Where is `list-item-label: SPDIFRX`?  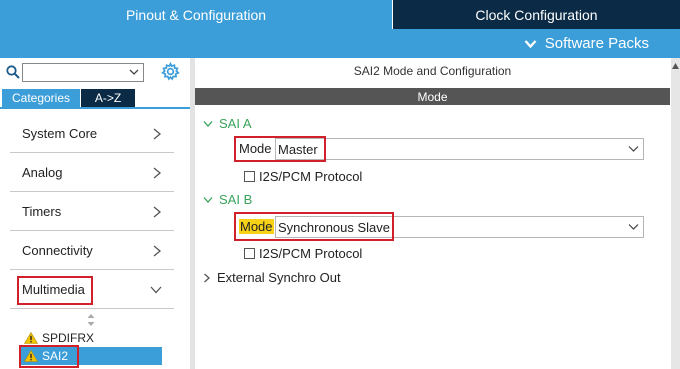 list-item-label: SPDIFRX is located at coordinates (68, 338).